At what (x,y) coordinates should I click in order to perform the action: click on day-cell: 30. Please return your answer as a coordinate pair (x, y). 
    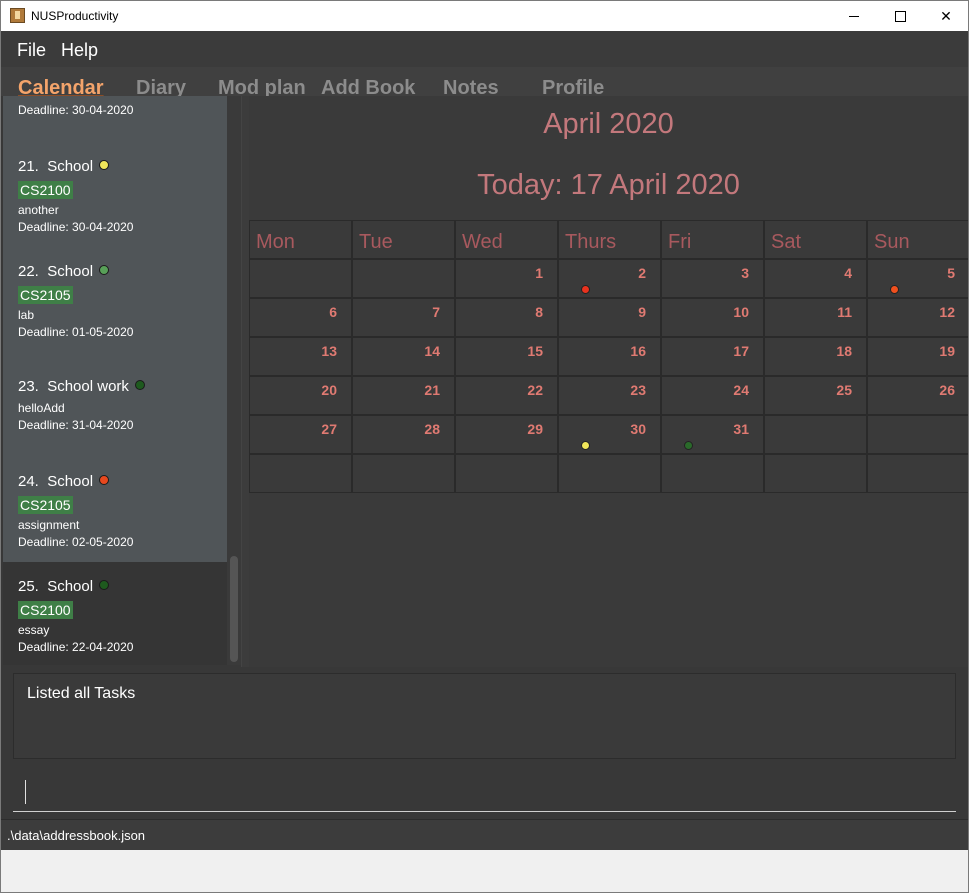
    Looking at the image, I should click on (609, 434).